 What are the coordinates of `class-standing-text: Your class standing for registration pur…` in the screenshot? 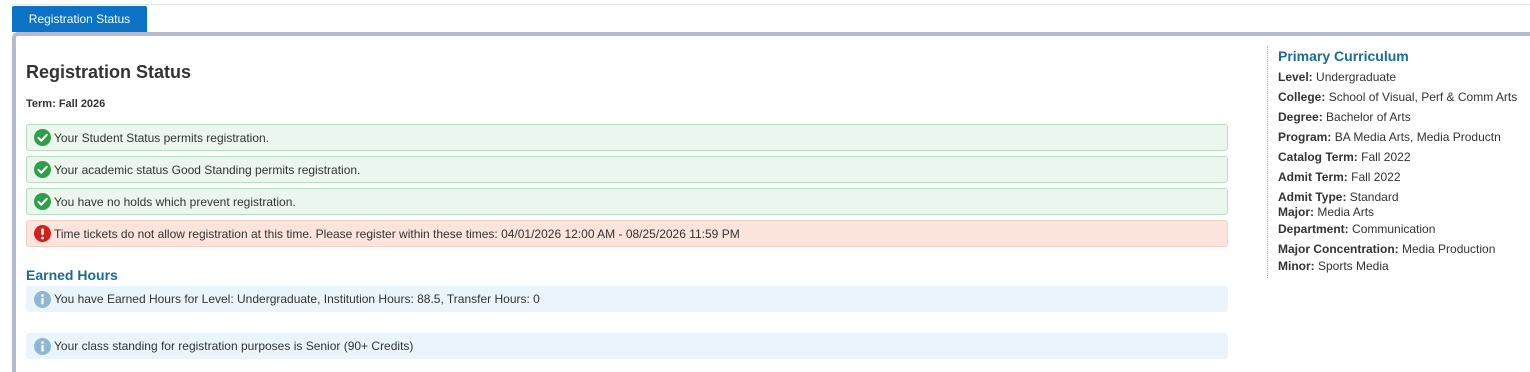 It's located at (234, 346).